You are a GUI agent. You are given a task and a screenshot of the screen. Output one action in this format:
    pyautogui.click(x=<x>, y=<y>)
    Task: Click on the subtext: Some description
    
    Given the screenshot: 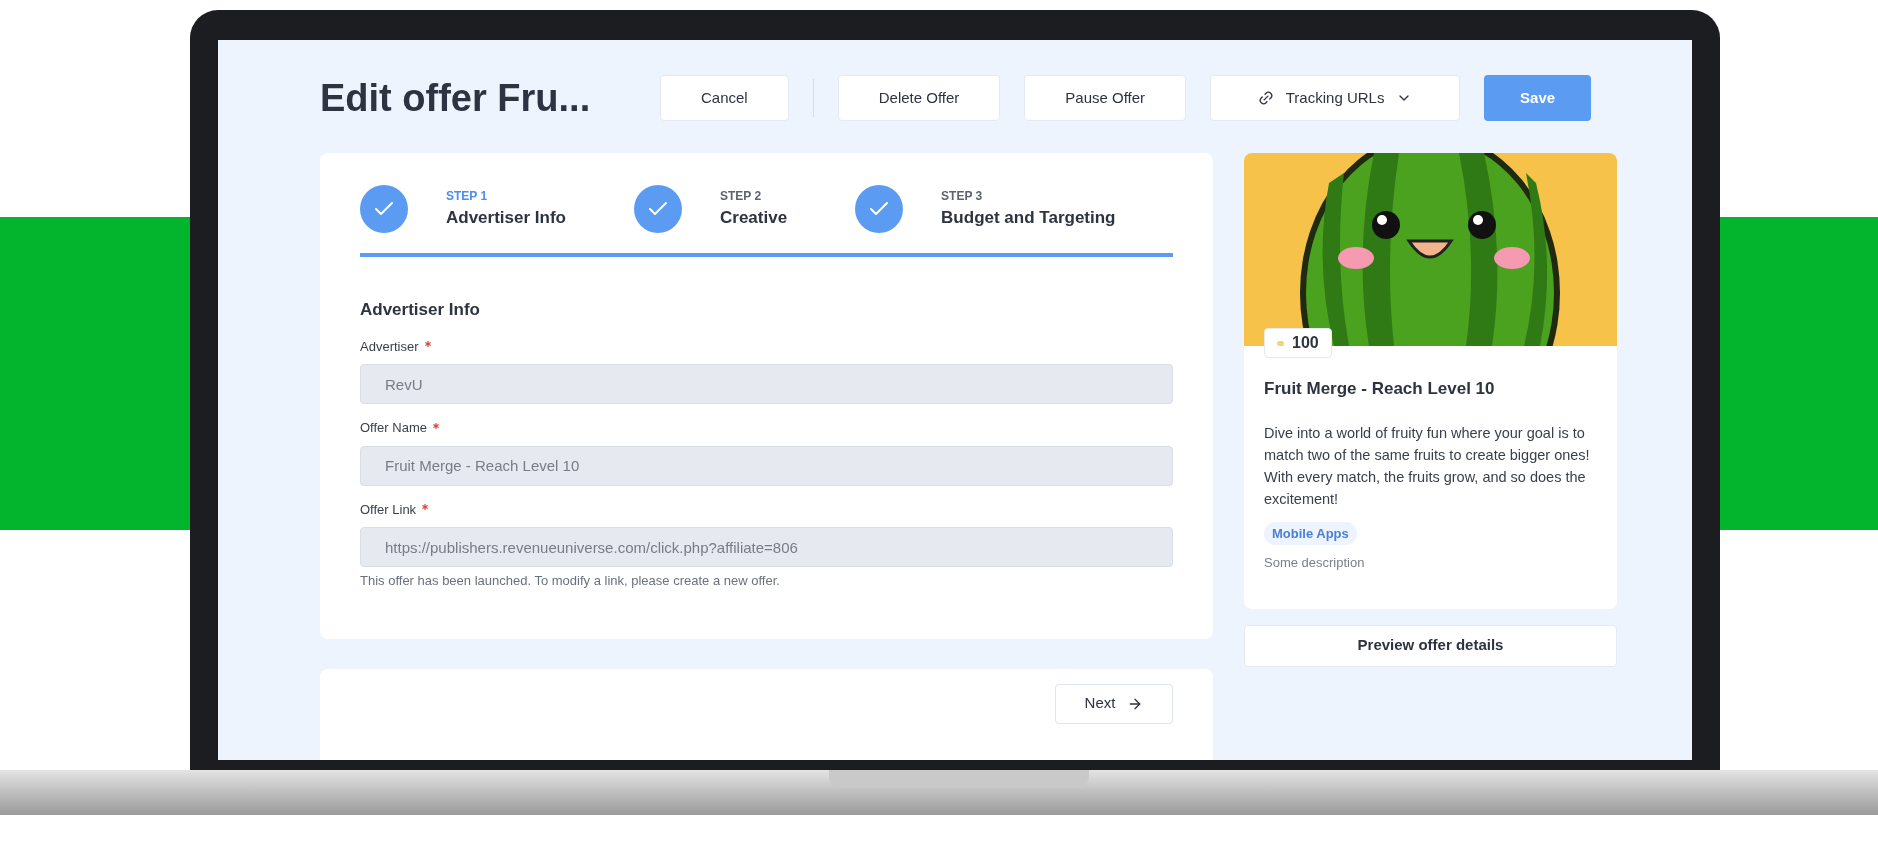 What is the action you would take?
    pyautogui.click(x=1315, y=563)
    